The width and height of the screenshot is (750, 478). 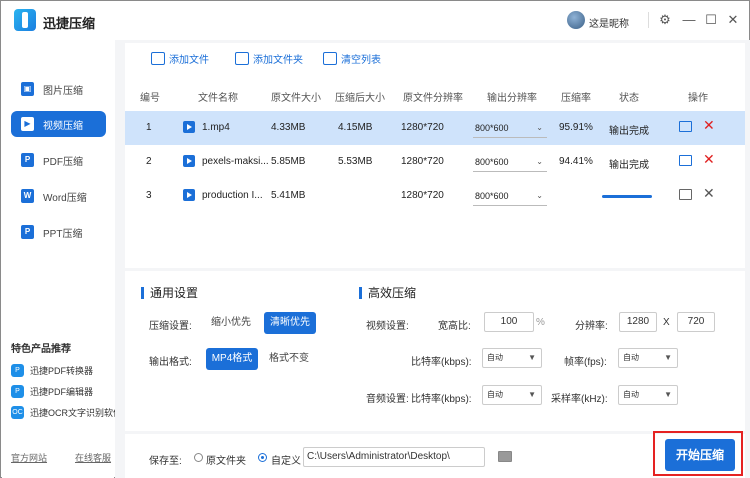 What do you see at coordinates (631, 394) in the screenshot?
I see `sample-rate-value: 自动` at bounding box center [631, 394].